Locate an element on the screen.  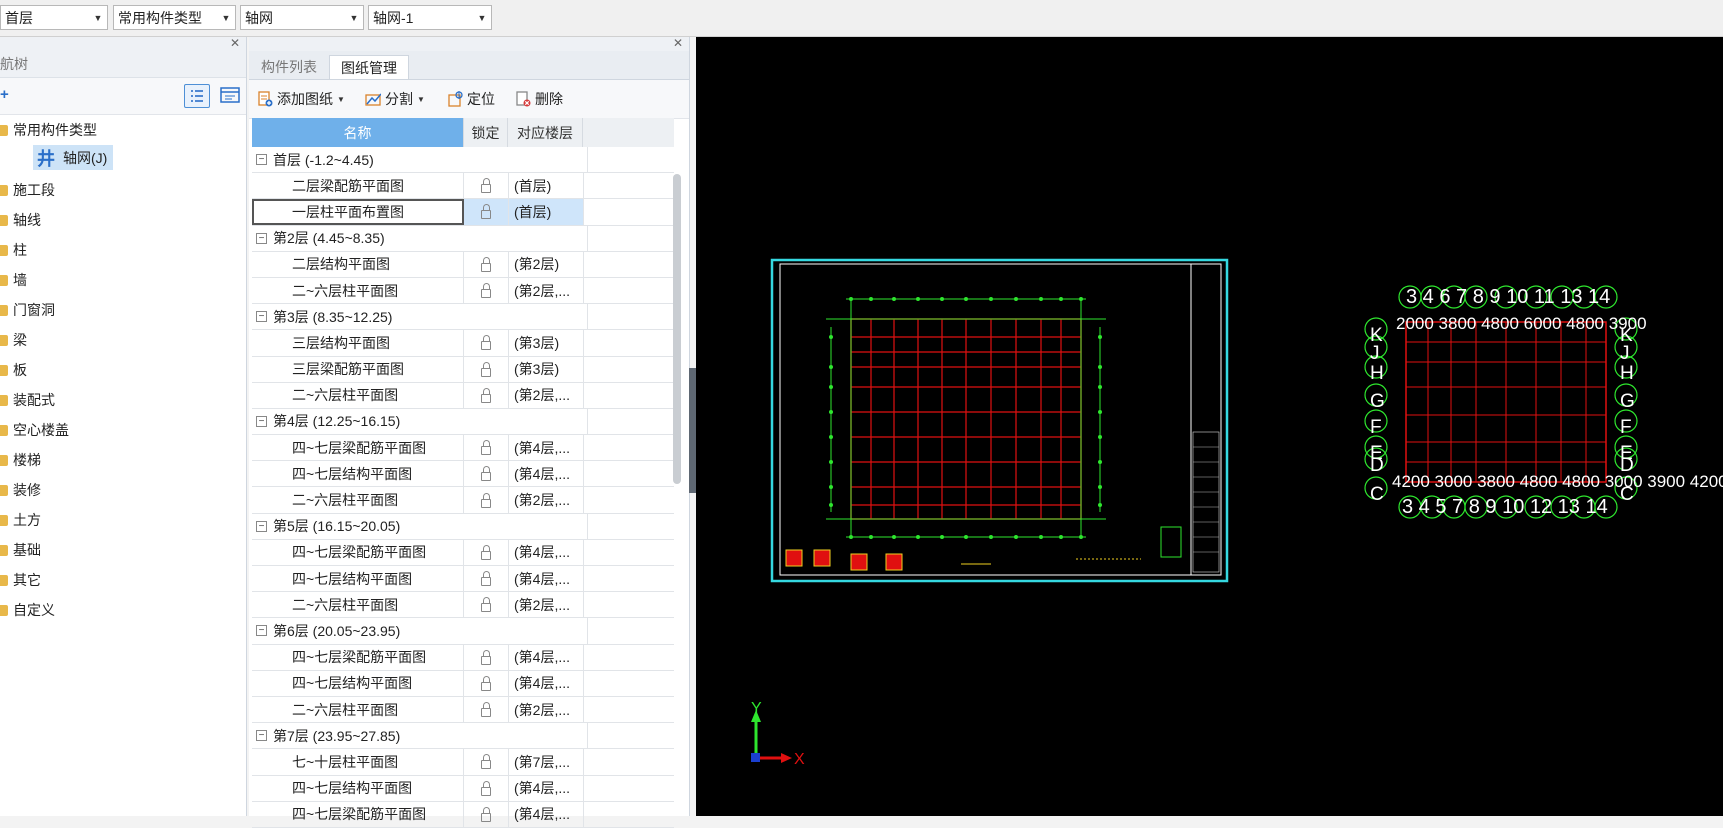
group-row: − 第7层 (23.95~27.85) is located at coordinates (463, 736).